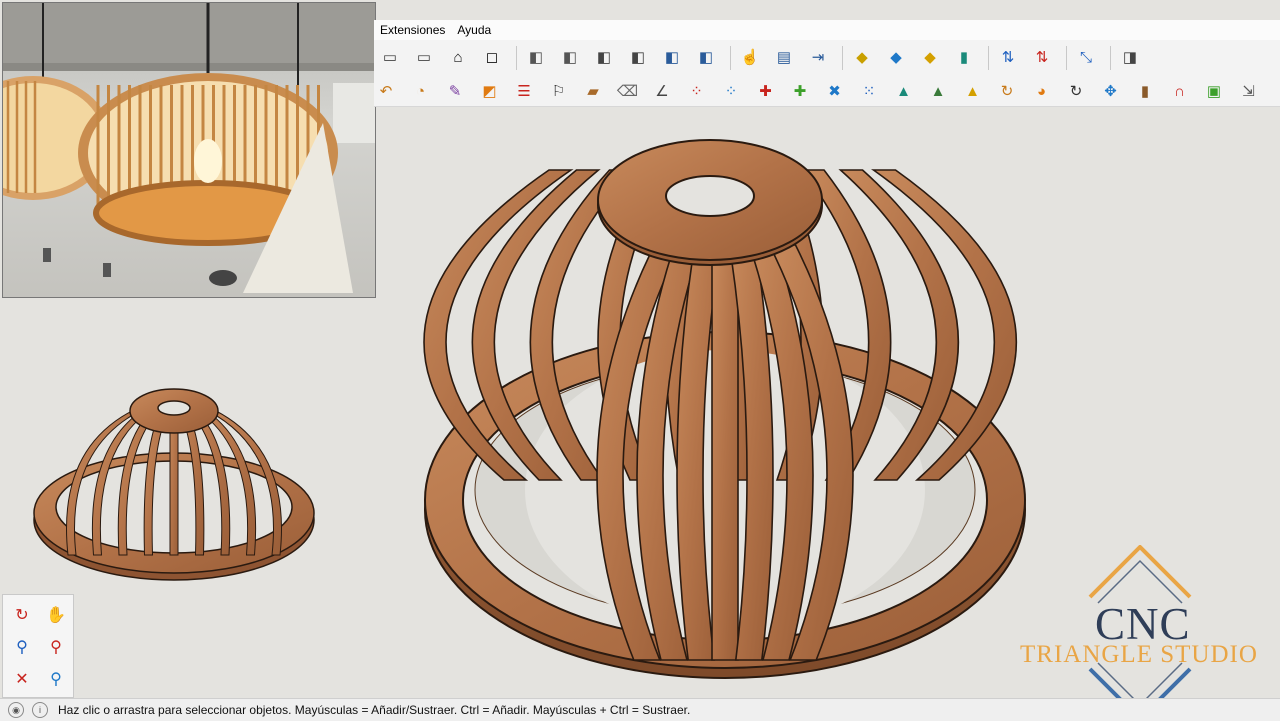 The width and height of the screenshot is (1280, 721). I want to click on barrel-icon: ▮, so click(1145, 91).